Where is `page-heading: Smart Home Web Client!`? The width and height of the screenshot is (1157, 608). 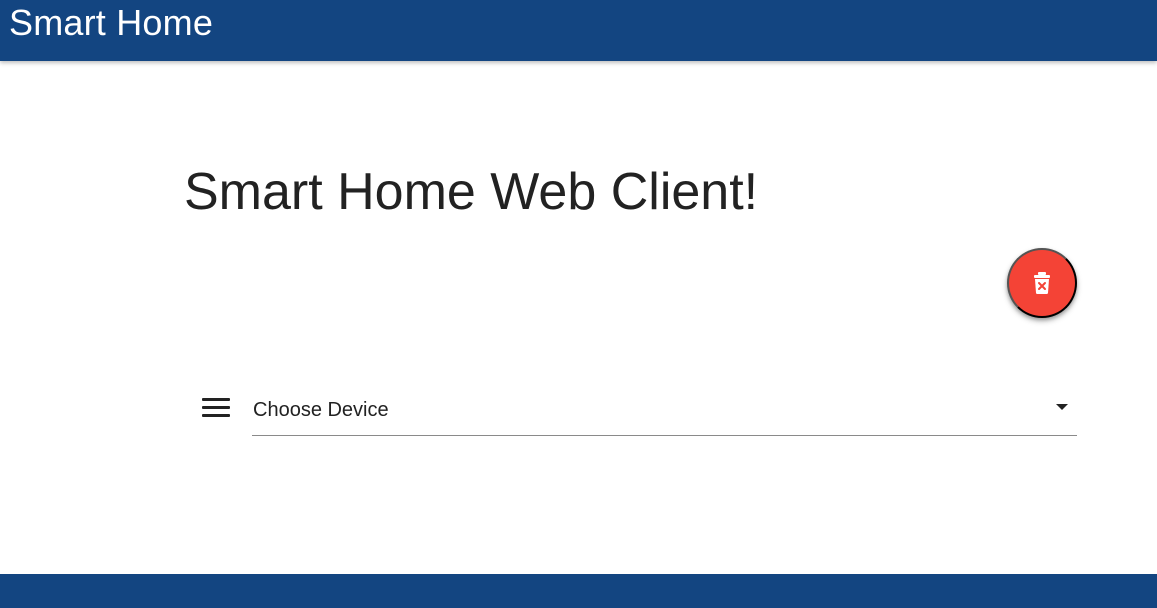 page-heading: Smart Home Web Client! is located at coordinates (471, 191).